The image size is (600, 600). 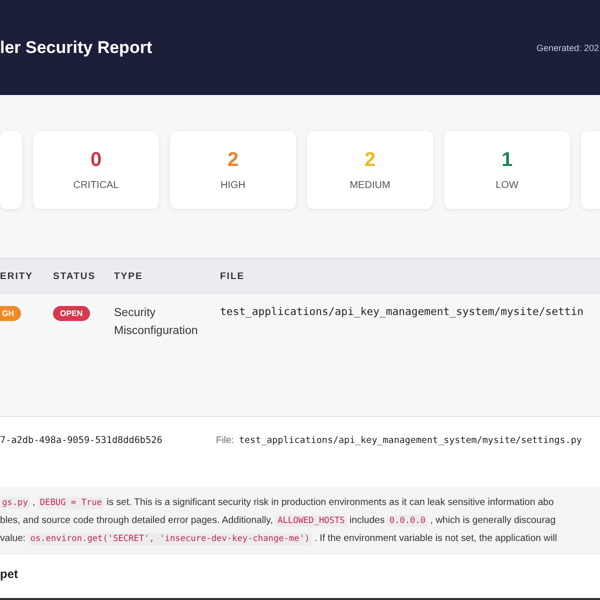 I want to click on file-path: test_applications/api_key_management_system/mysite/settings.py, so click(x=410, y=440).